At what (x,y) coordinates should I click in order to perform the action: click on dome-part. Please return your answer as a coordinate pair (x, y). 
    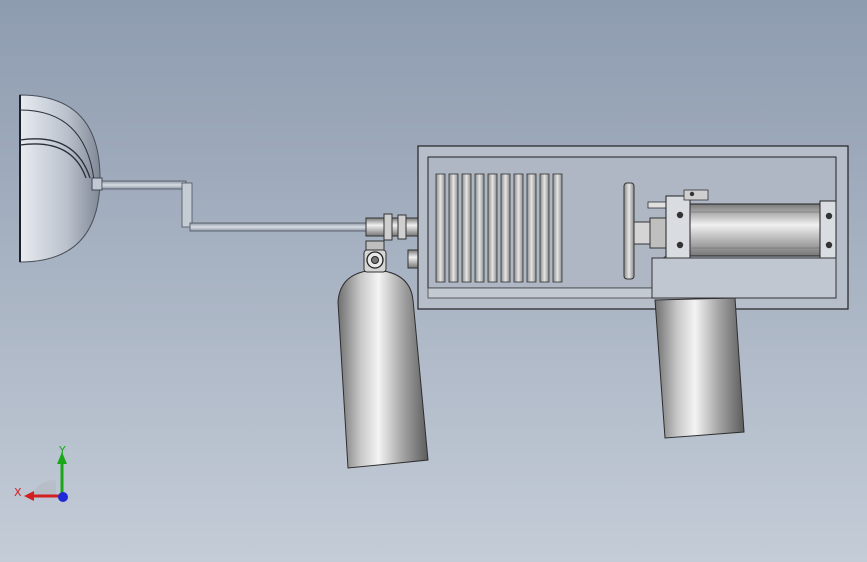
    Looking at the image, I should click on (61, 178).